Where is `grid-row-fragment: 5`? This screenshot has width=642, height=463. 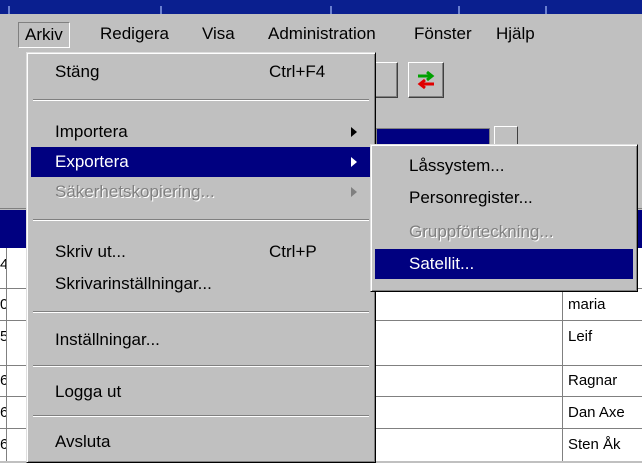
grid-row-fragment: 5 is located at coordinates (3, 336).